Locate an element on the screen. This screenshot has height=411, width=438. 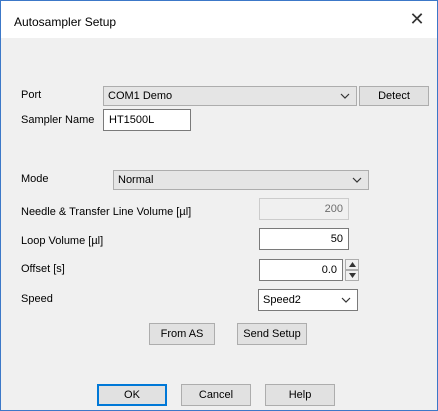
from-as-button: From AS is located at coordinates (182, 334).